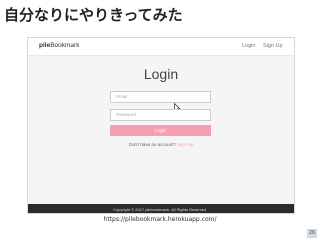 The width and height of the screenshot is (320, 240). Describe the element at coordinates (161, 74) in the screenshot. I see `page-title: Login` at that location.